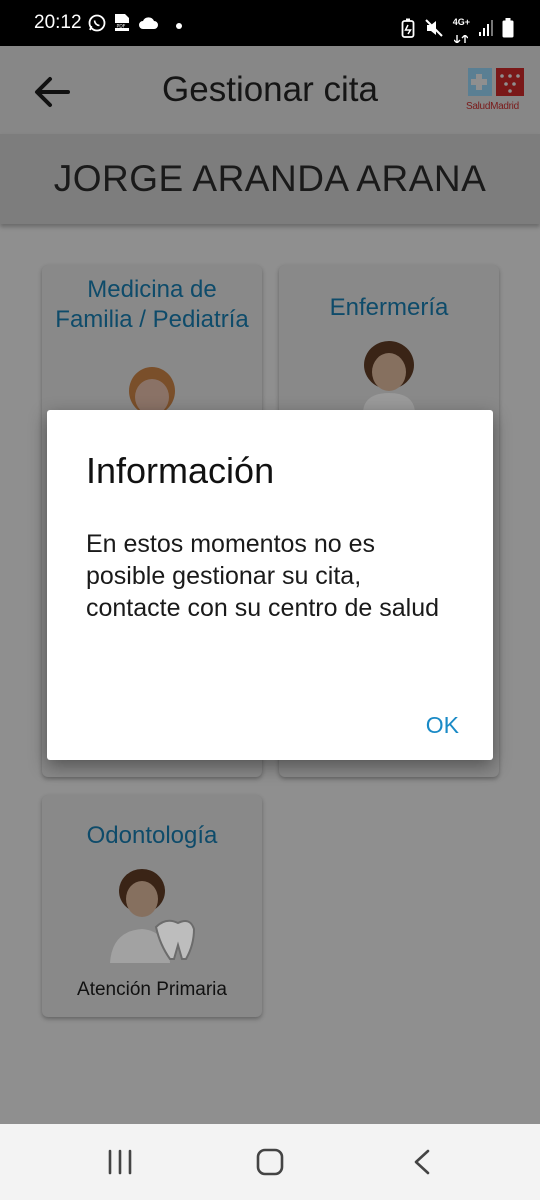  What do you see at coordinates (270, 23) in the screenshot?
I see `status-bar: 20:12 PDF 4G+` at bounding box center [270, 23].